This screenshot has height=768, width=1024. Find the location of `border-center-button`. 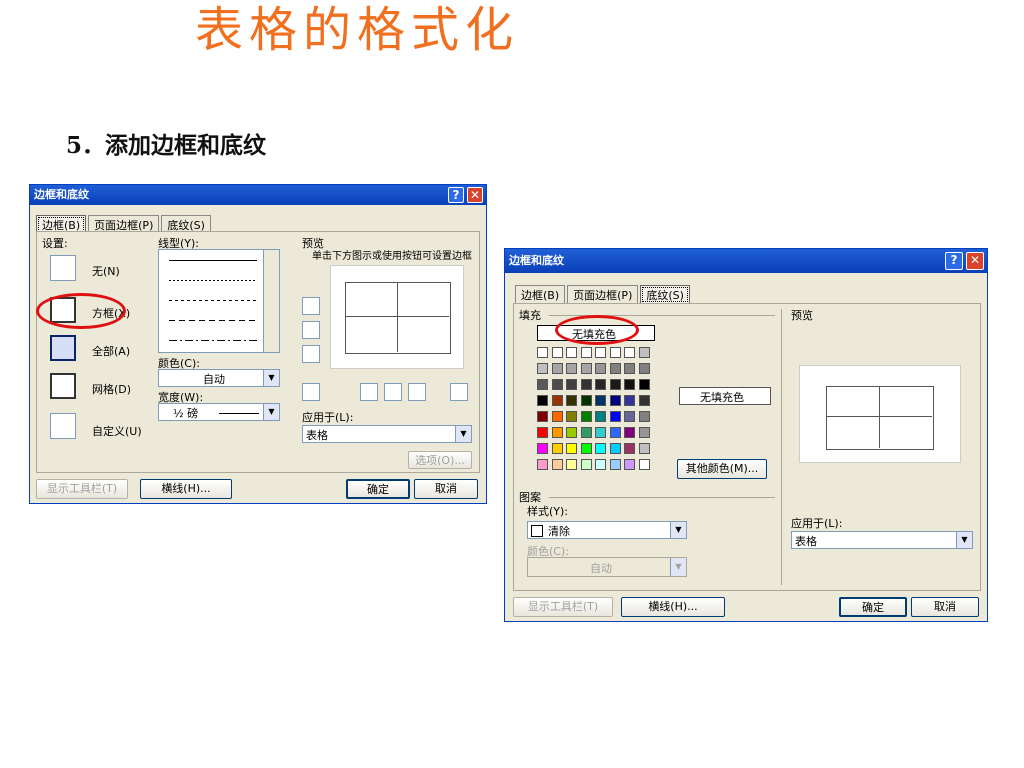

border-center-button is located at coordinates (393, 392).